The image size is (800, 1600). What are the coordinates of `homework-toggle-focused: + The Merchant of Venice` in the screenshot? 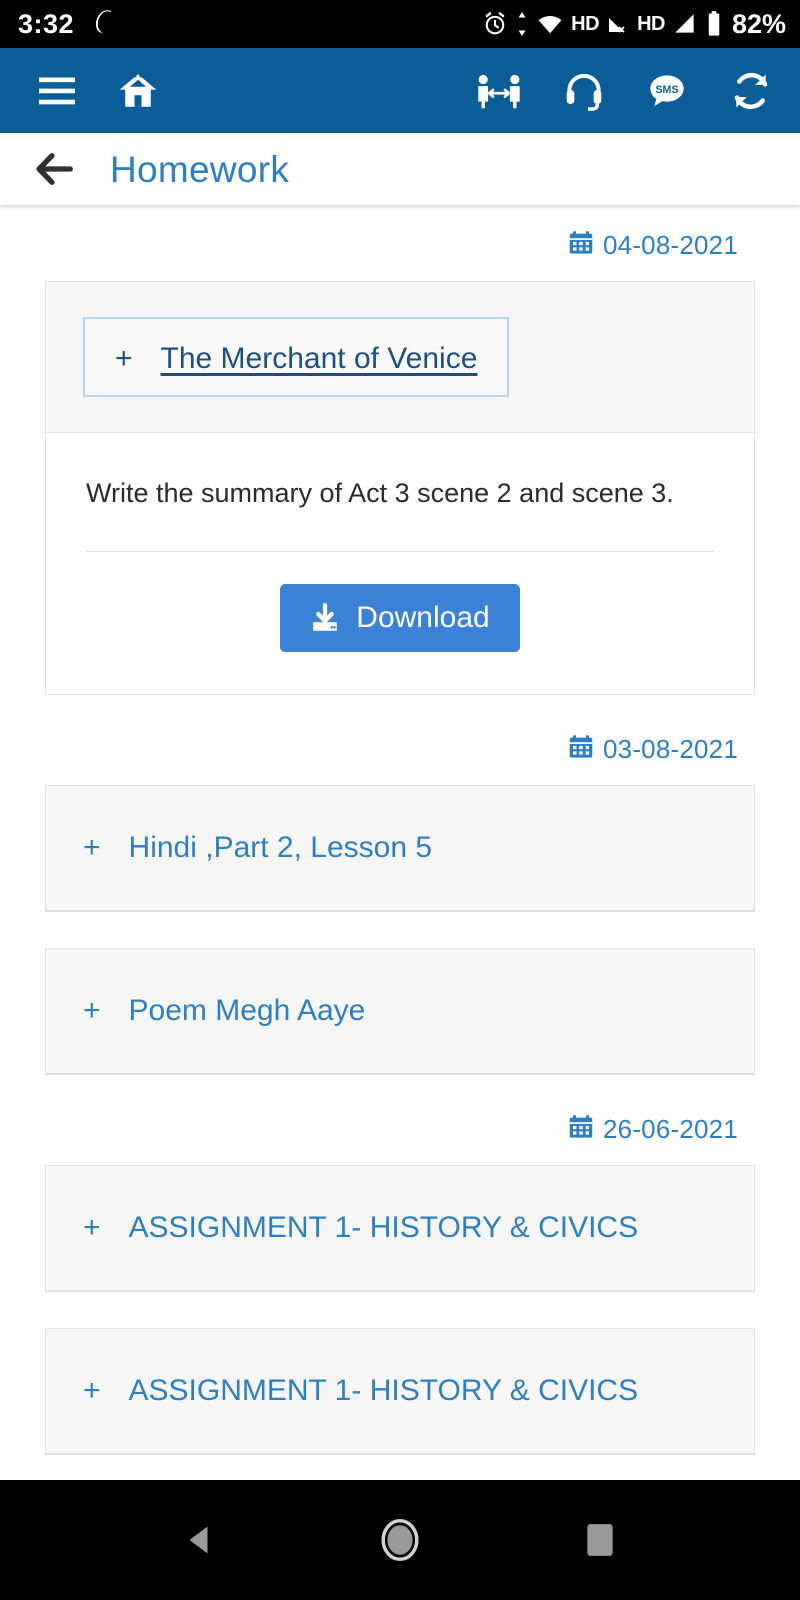 It's located at (296, 357).